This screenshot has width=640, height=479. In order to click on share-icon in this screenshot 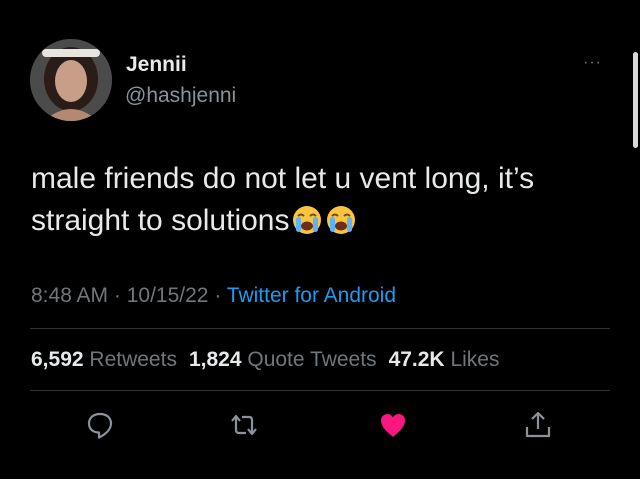, I will do `click(538, 424)`.